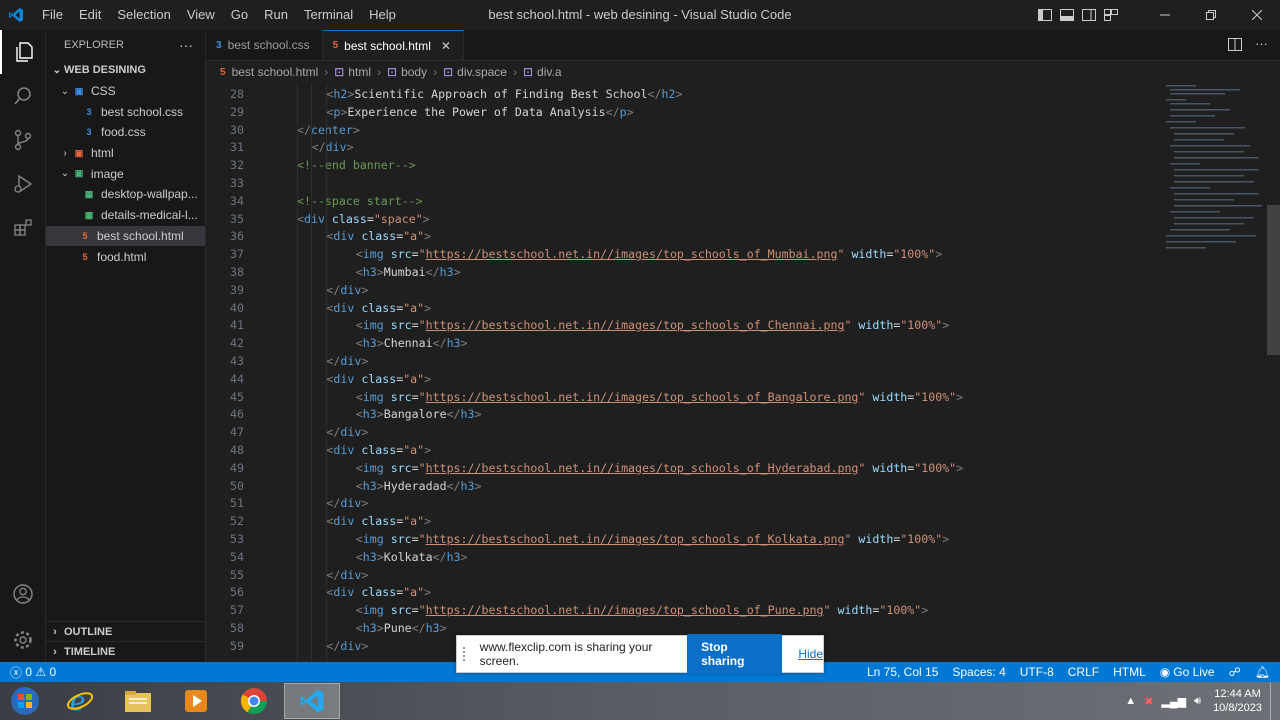 Image resolution: width=1280 pixels, height=720 pixels. Describe the element at coordinates (471, 654) in the screenshot. I see `drag-handle` at that location.